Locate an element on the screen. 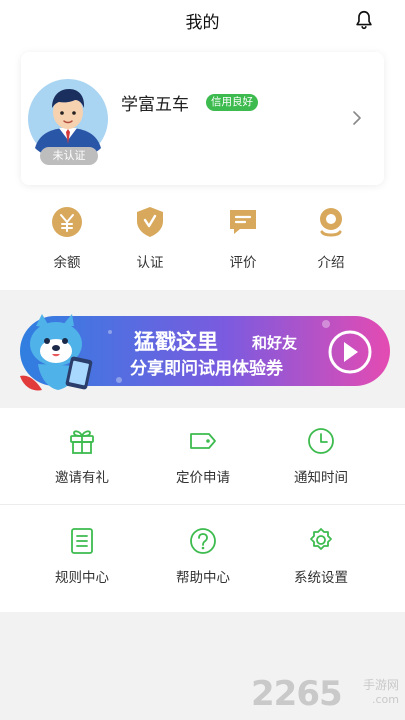 The width and height of the screenshot is (405, 720). bell-icon is located at coordinates (364, 20).